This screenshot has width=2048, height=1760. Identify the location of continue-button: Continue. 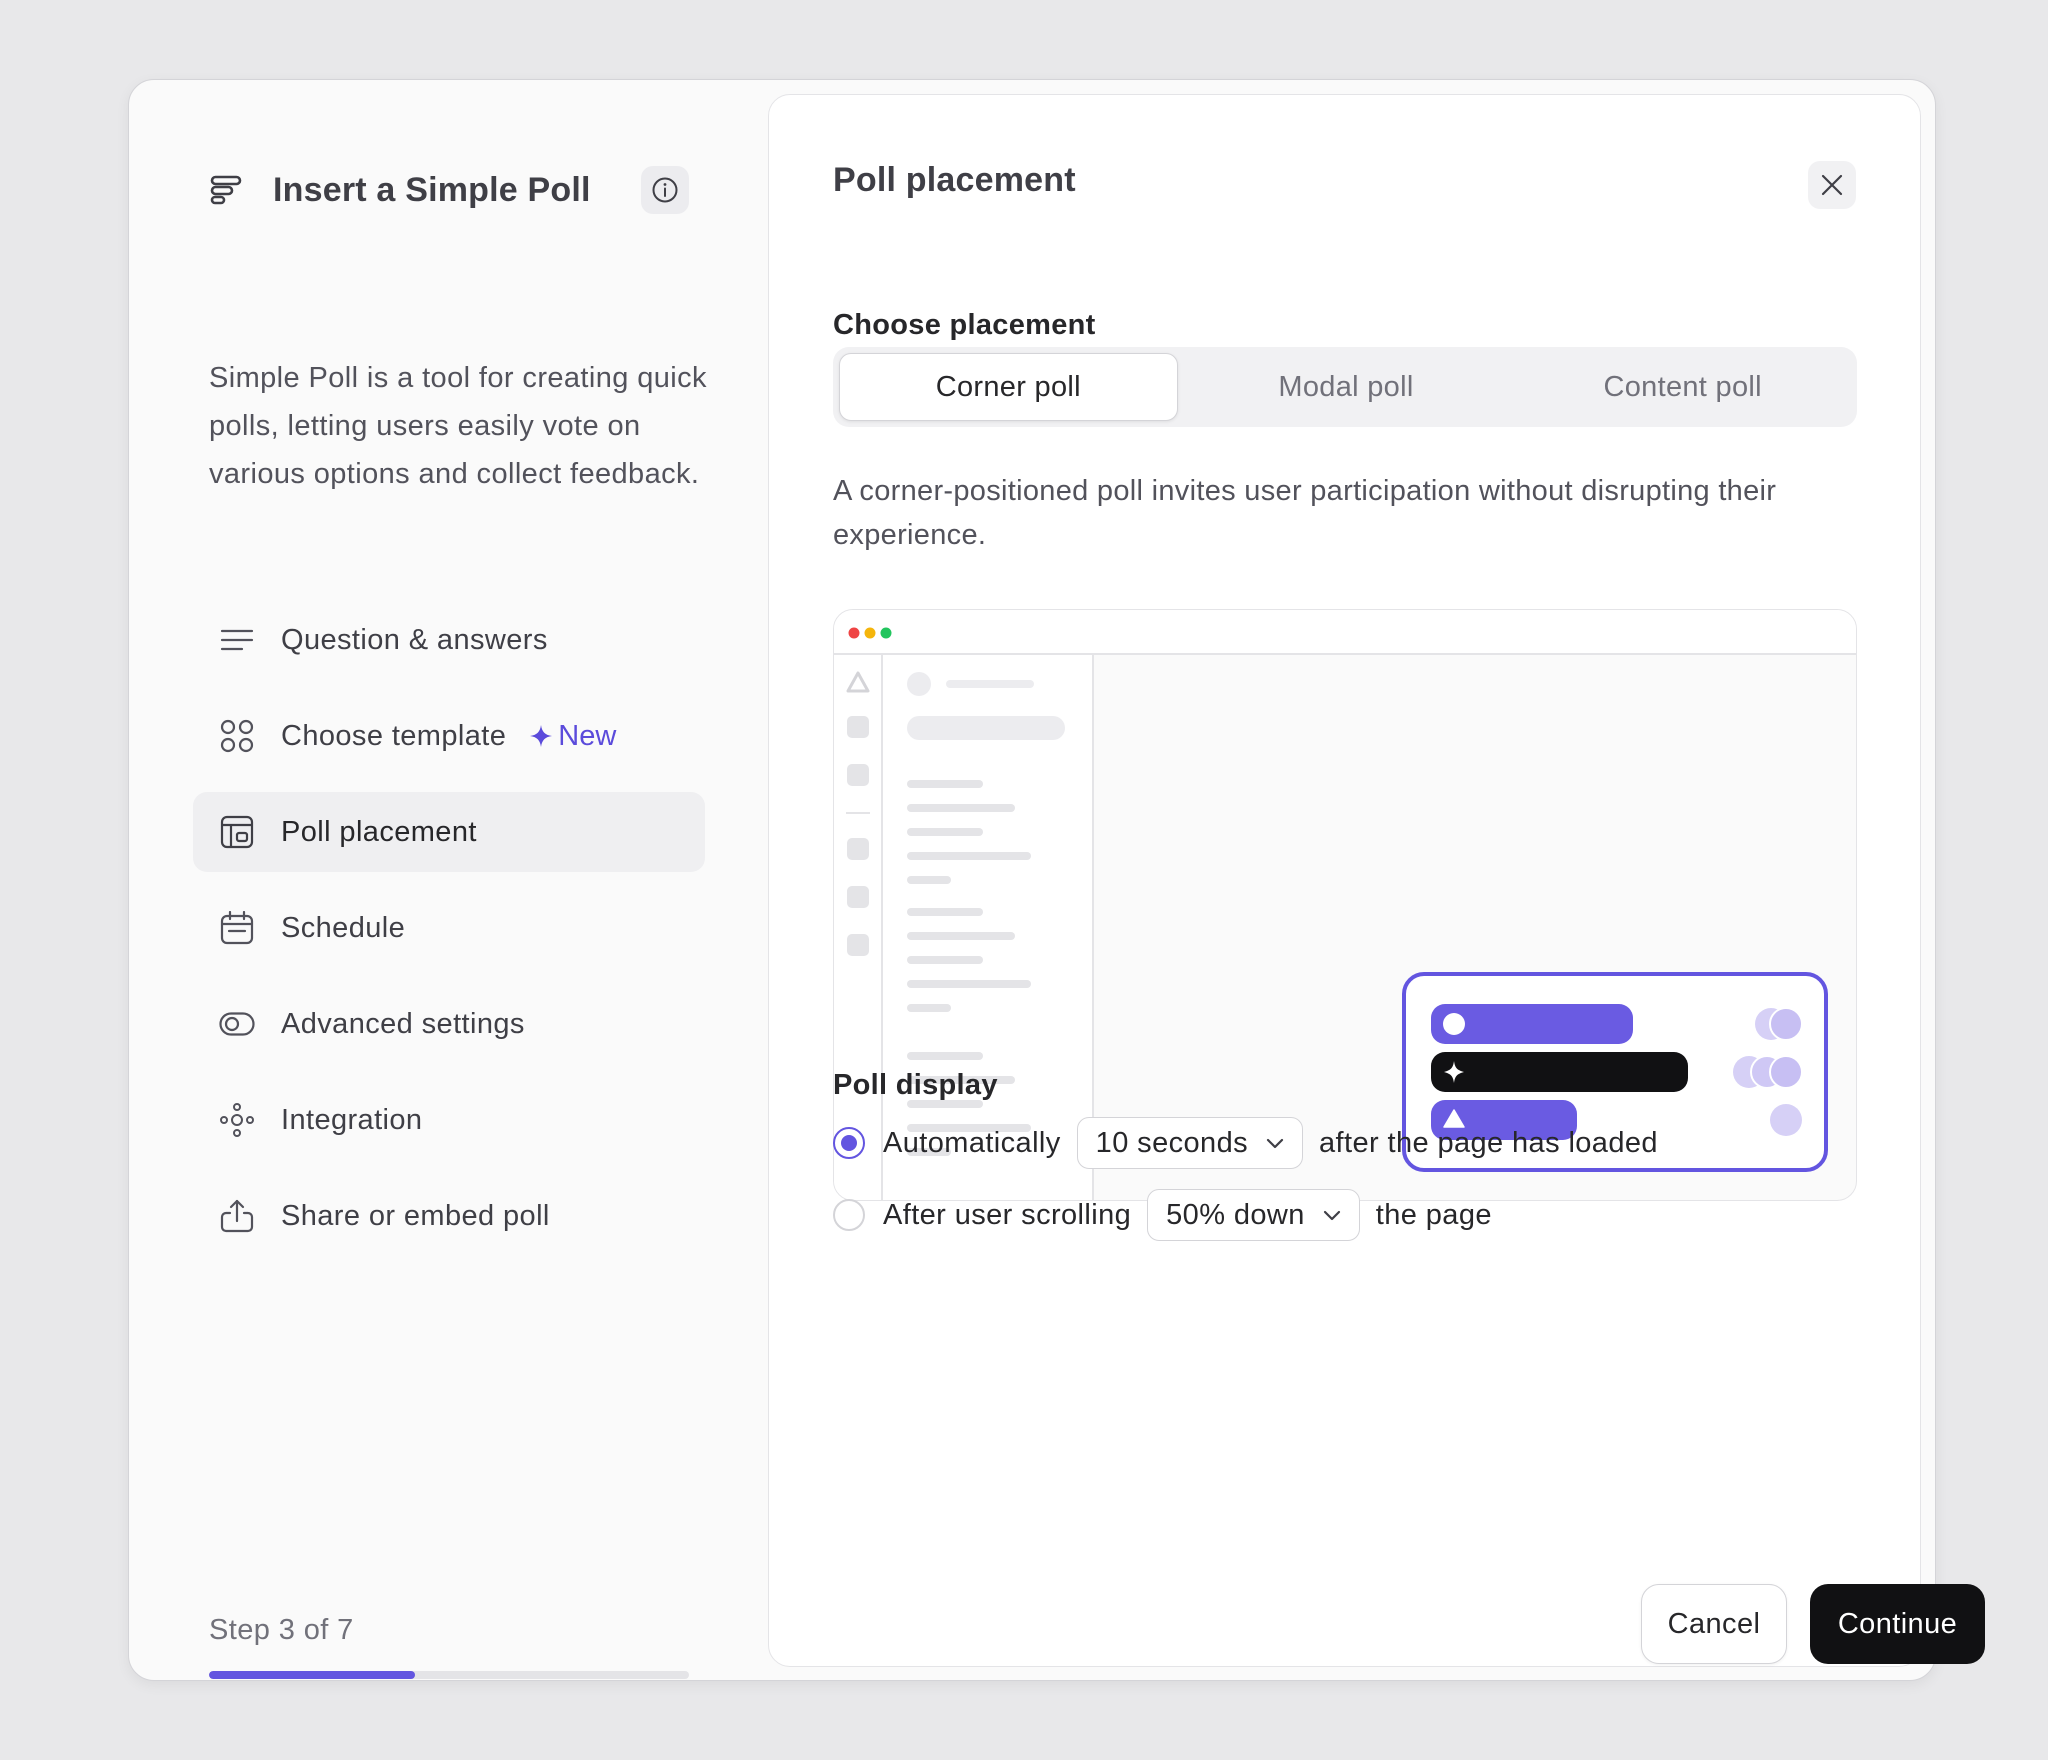
(1897, 1624).